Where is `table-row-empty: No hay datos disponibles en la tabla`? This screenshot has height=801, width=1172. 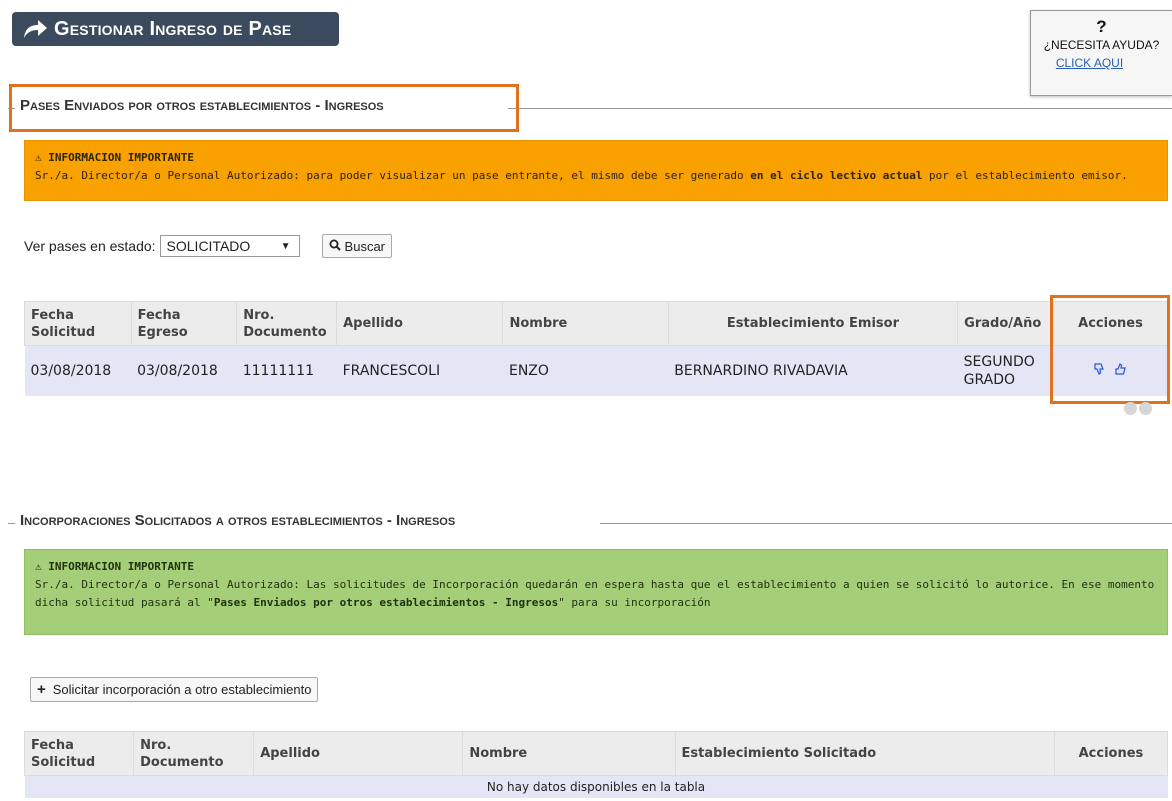
table-row-empty: No hay datos disponibles en la tabla is located at coordinates (596, 786).